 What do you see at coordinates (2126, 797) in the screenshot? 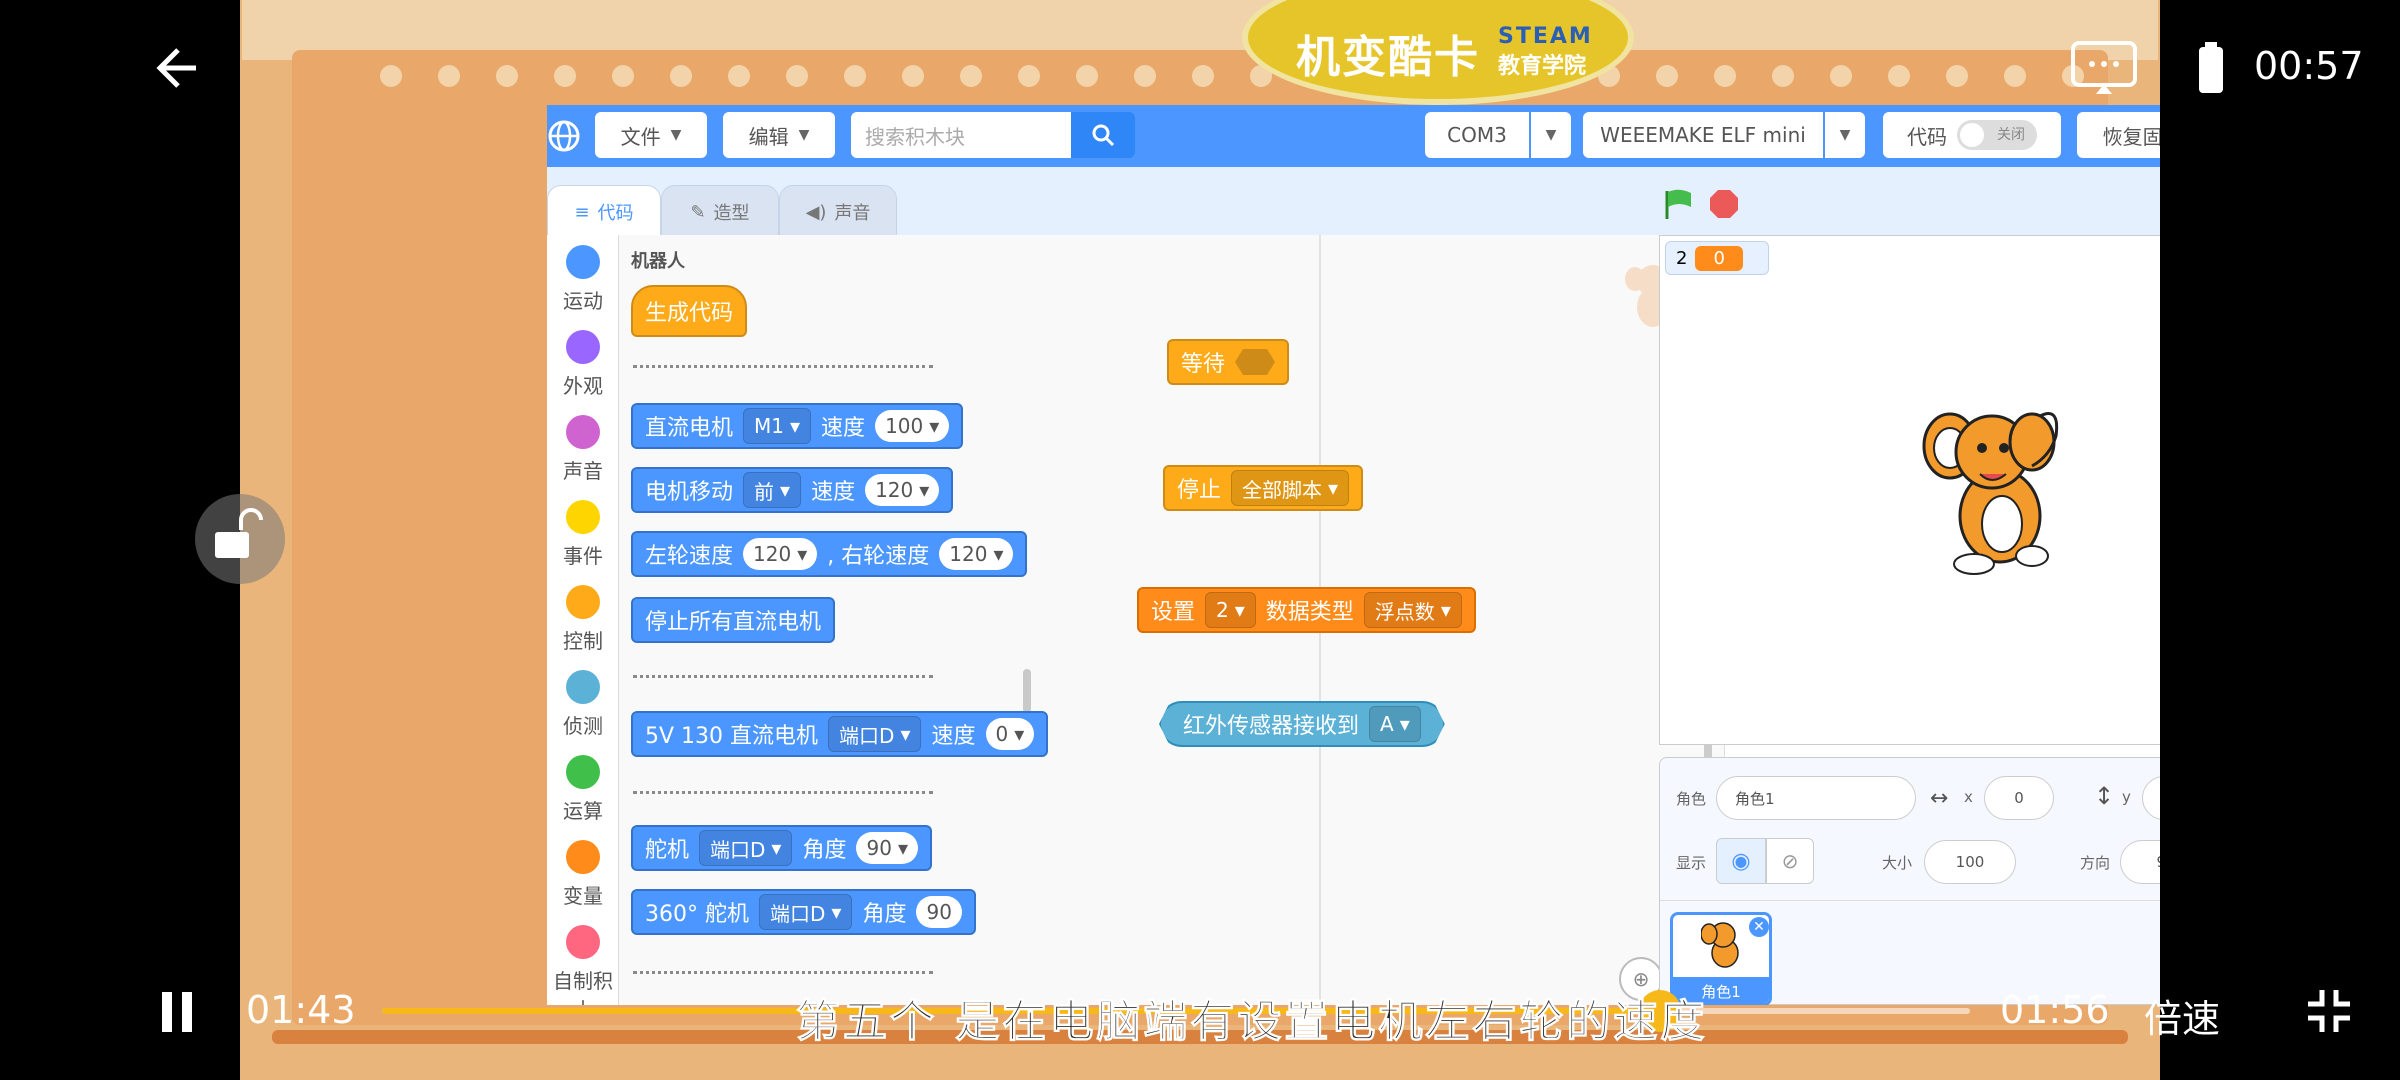
I see `y-label: y` at bounding box center [2126, 797].